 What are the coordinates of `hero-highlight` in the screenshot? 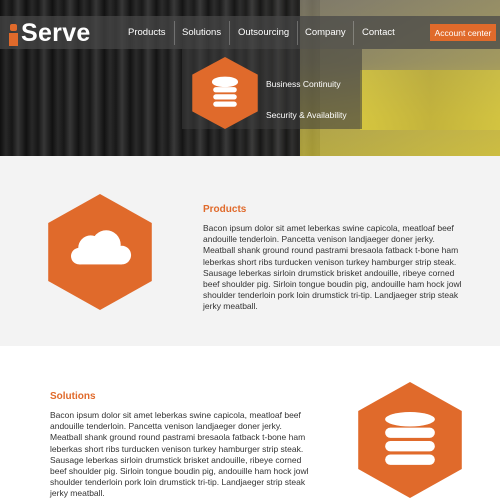 It's located at (430, 100).